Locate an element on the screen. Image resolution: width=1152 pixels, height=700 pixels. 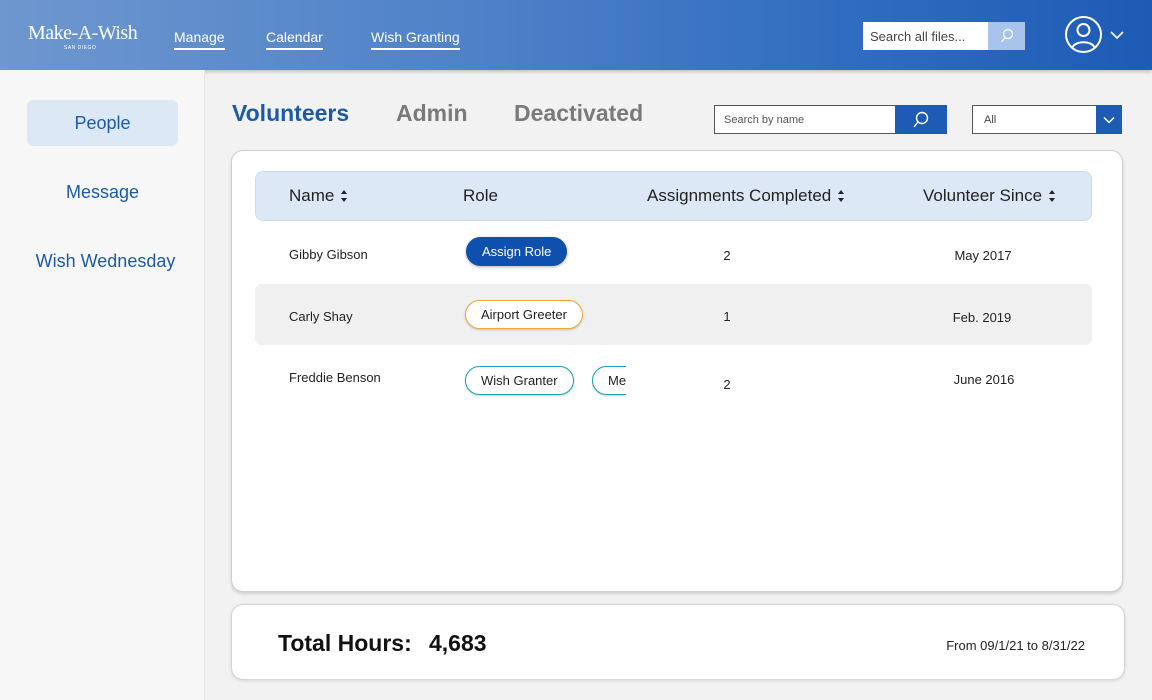
column-header-label: Assignments Completed is located at coordinates (739, 195).